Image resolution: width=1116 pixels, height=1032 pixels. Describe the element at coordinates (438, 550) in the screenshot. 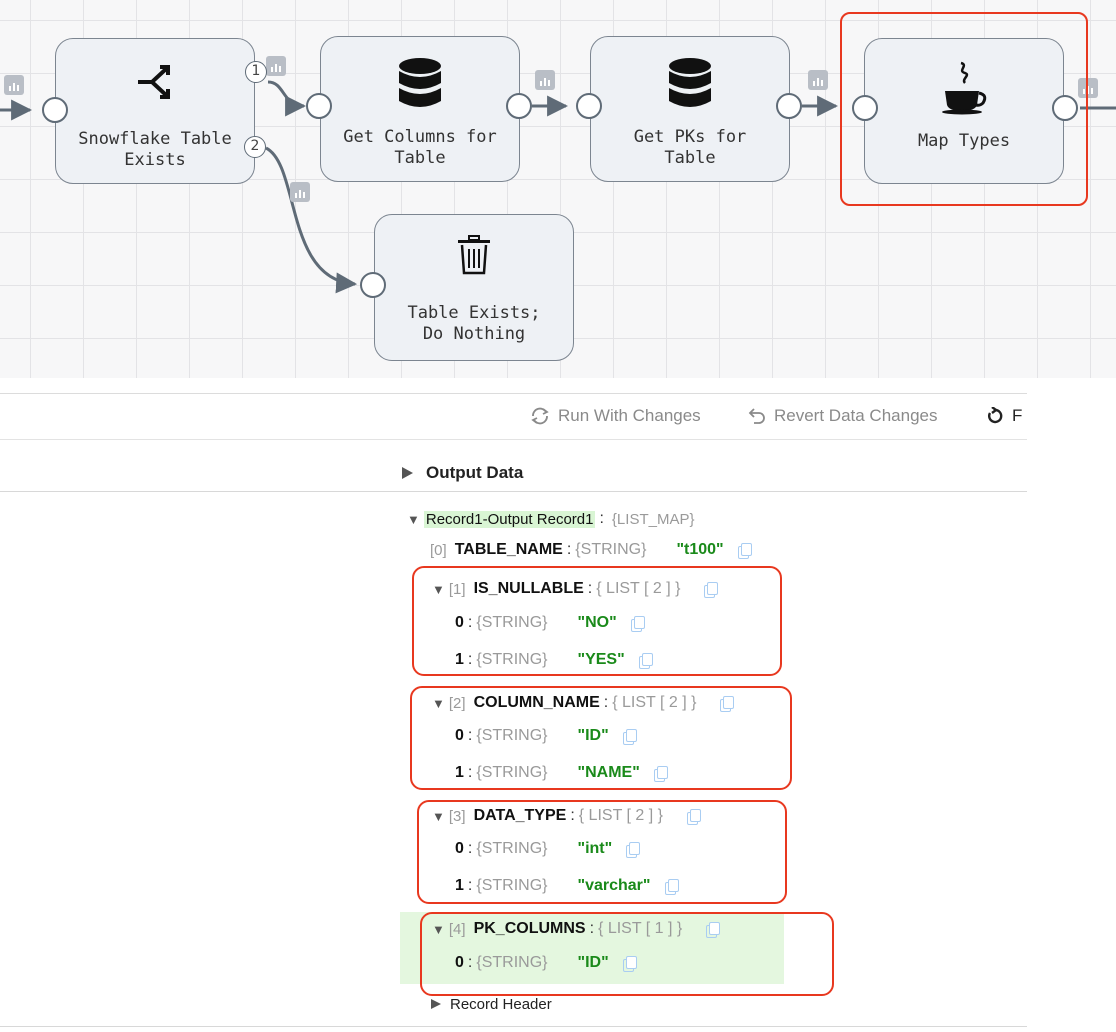

I see `field-index: [0]` at that location.